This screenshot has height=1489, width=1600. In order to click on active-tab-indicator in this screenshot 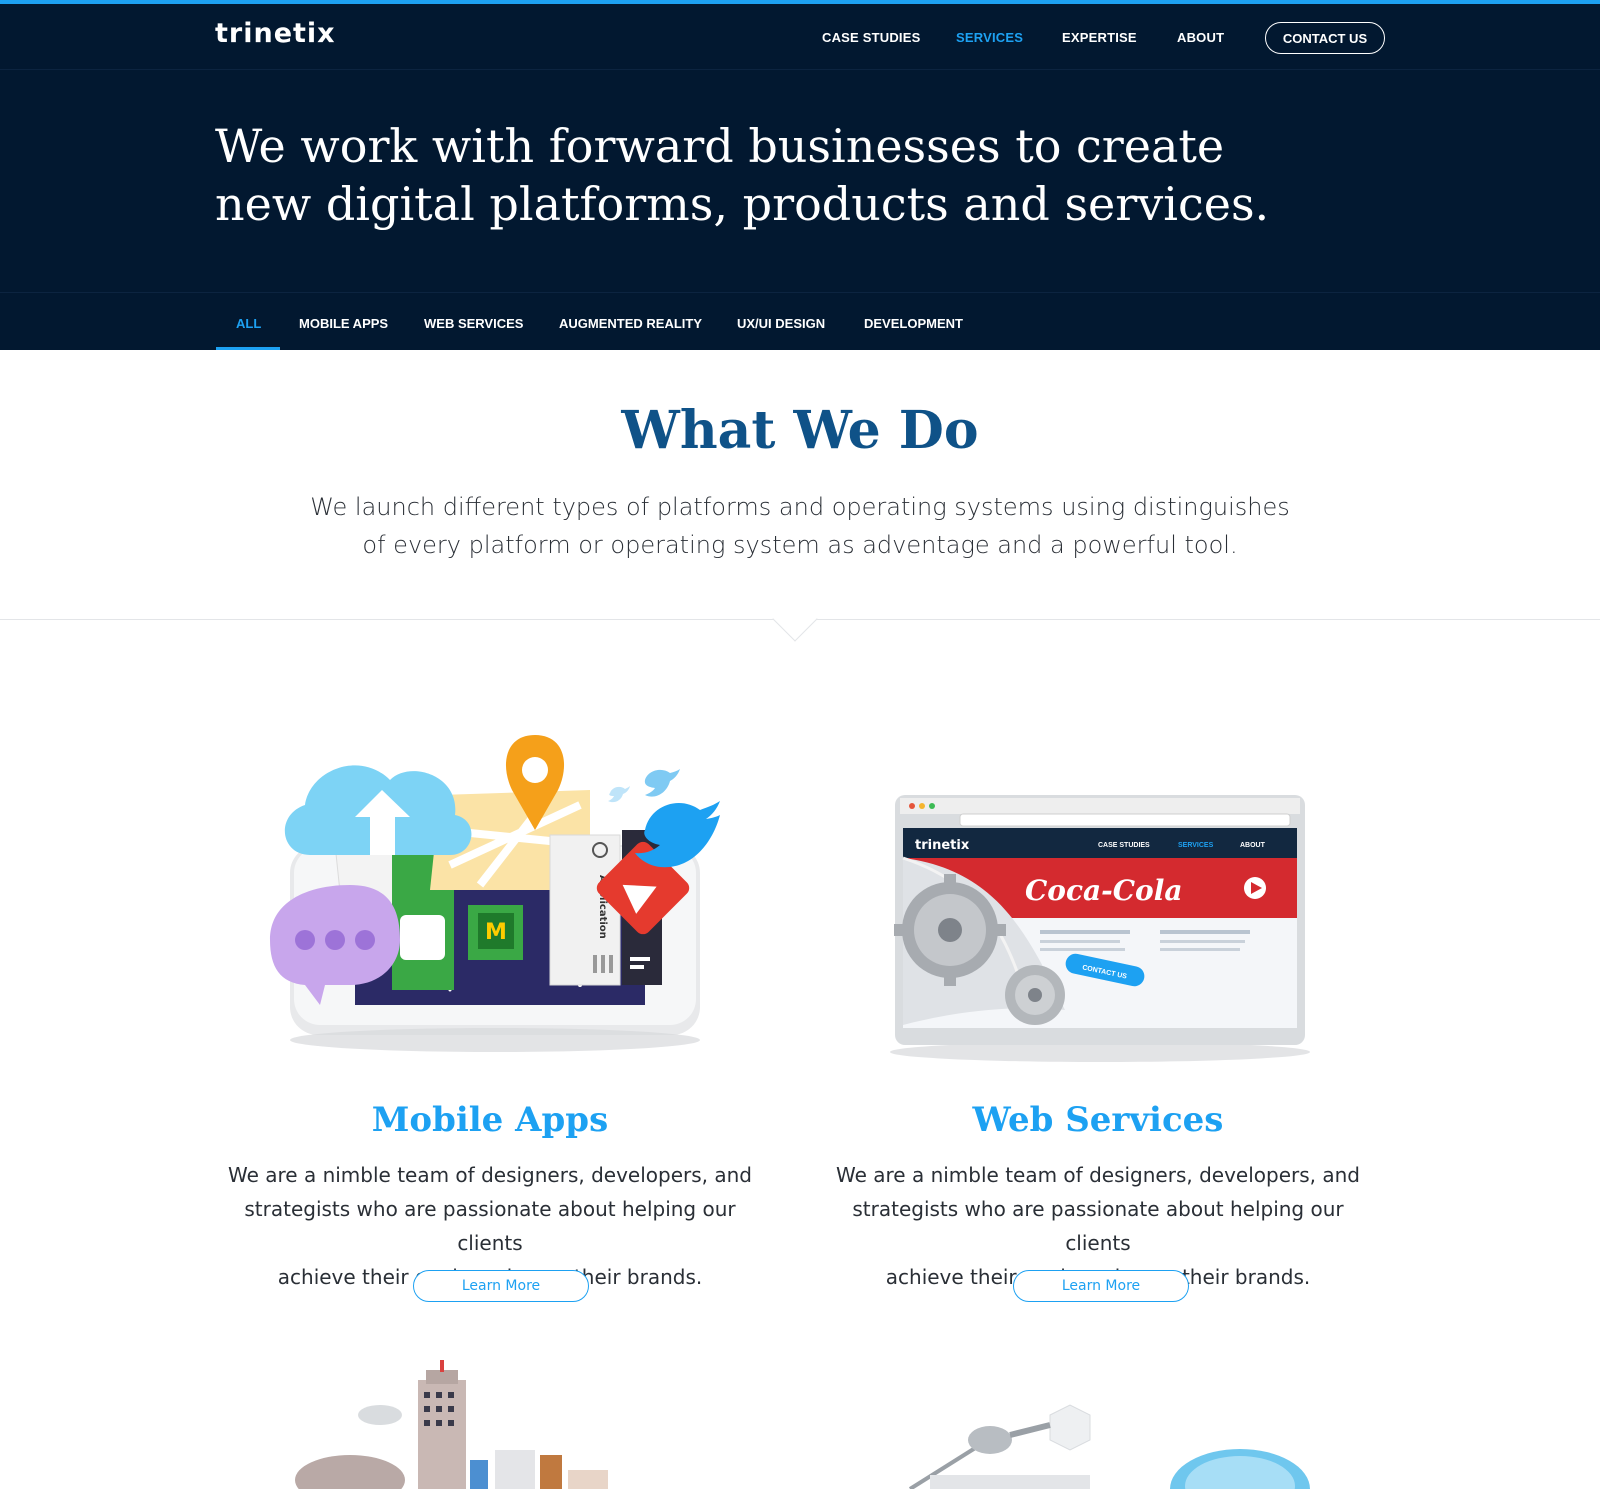, I will do `click(248, 348)`.